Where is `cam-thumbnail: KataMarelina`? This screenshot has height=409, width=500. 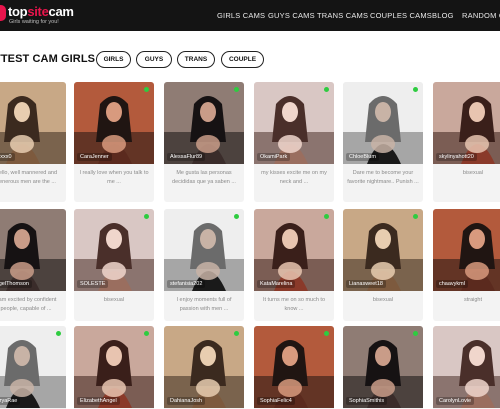 cam-thumbnail: KataMarelina is located at coordinates (294, 250).